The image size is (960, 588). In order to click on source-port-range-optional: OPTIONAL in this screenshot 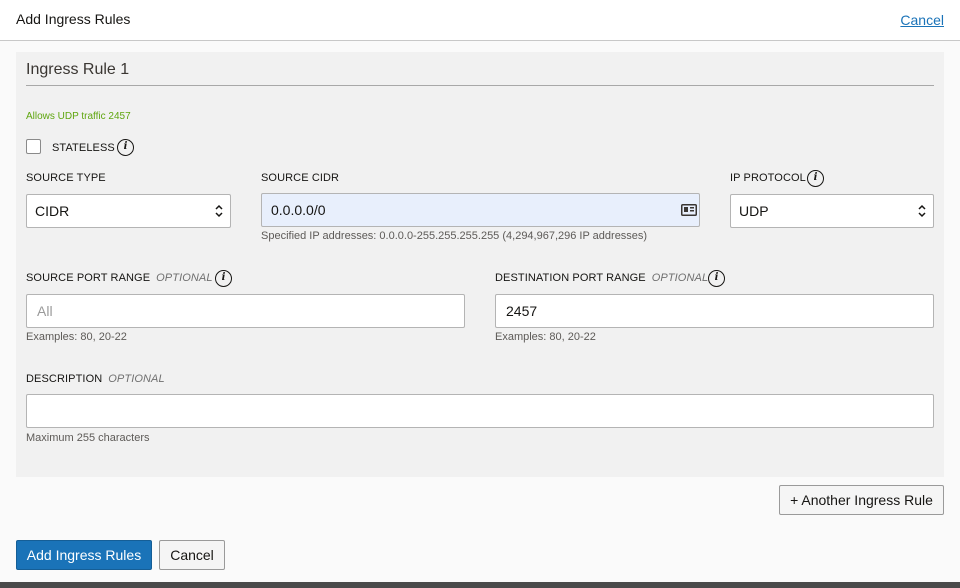, I will do `click(184, 278)`.